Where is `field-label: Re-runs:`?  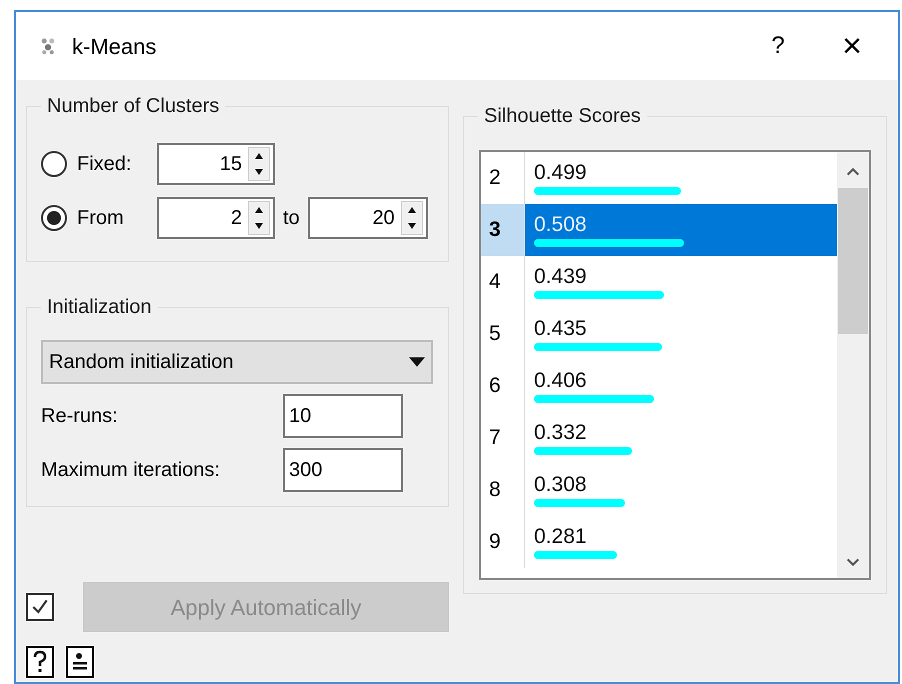
field-label: Re-runs: is located at coordinates (80, 416).